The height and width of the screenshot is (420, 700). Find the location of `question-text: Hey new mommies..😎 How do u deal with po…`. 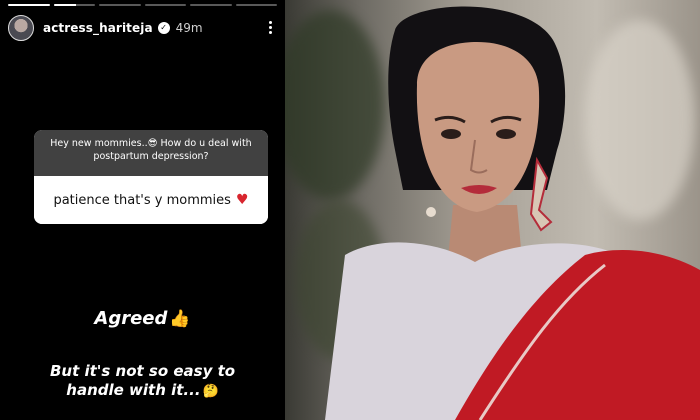

question-text: Hey new mommies..😎 How do u deal with po… is located at coordinates (151, 153).